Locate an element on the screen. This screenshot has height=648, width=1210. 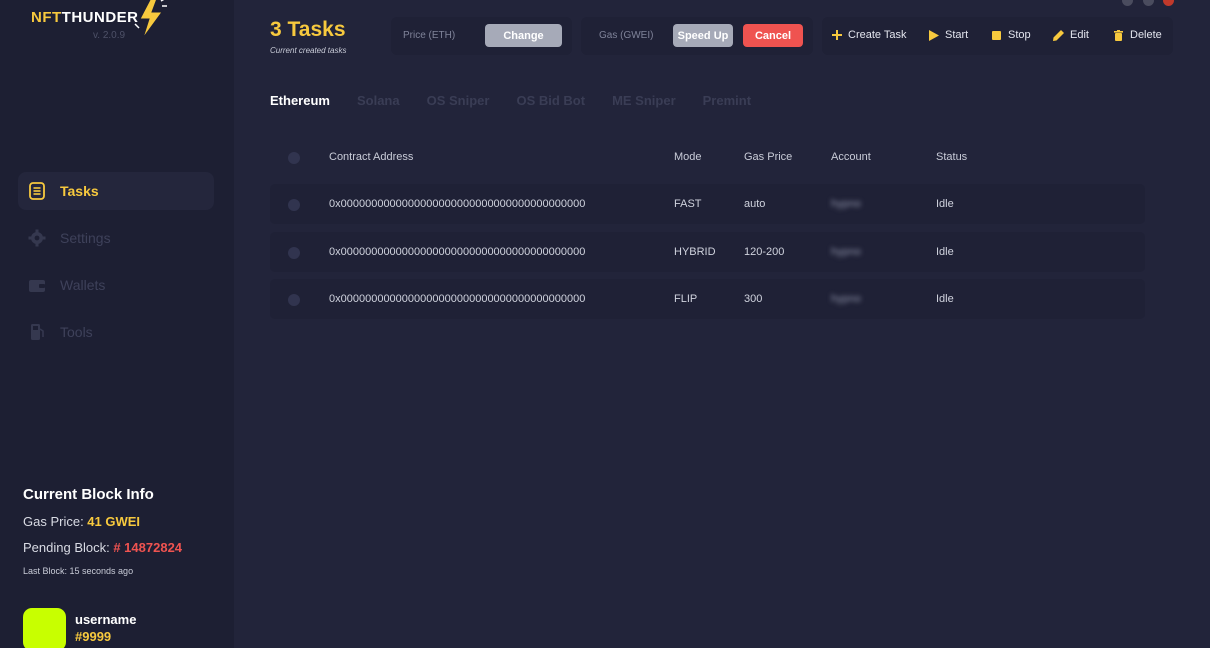
app-version: v. 2.0.9 is located at coordinates (109, 35).